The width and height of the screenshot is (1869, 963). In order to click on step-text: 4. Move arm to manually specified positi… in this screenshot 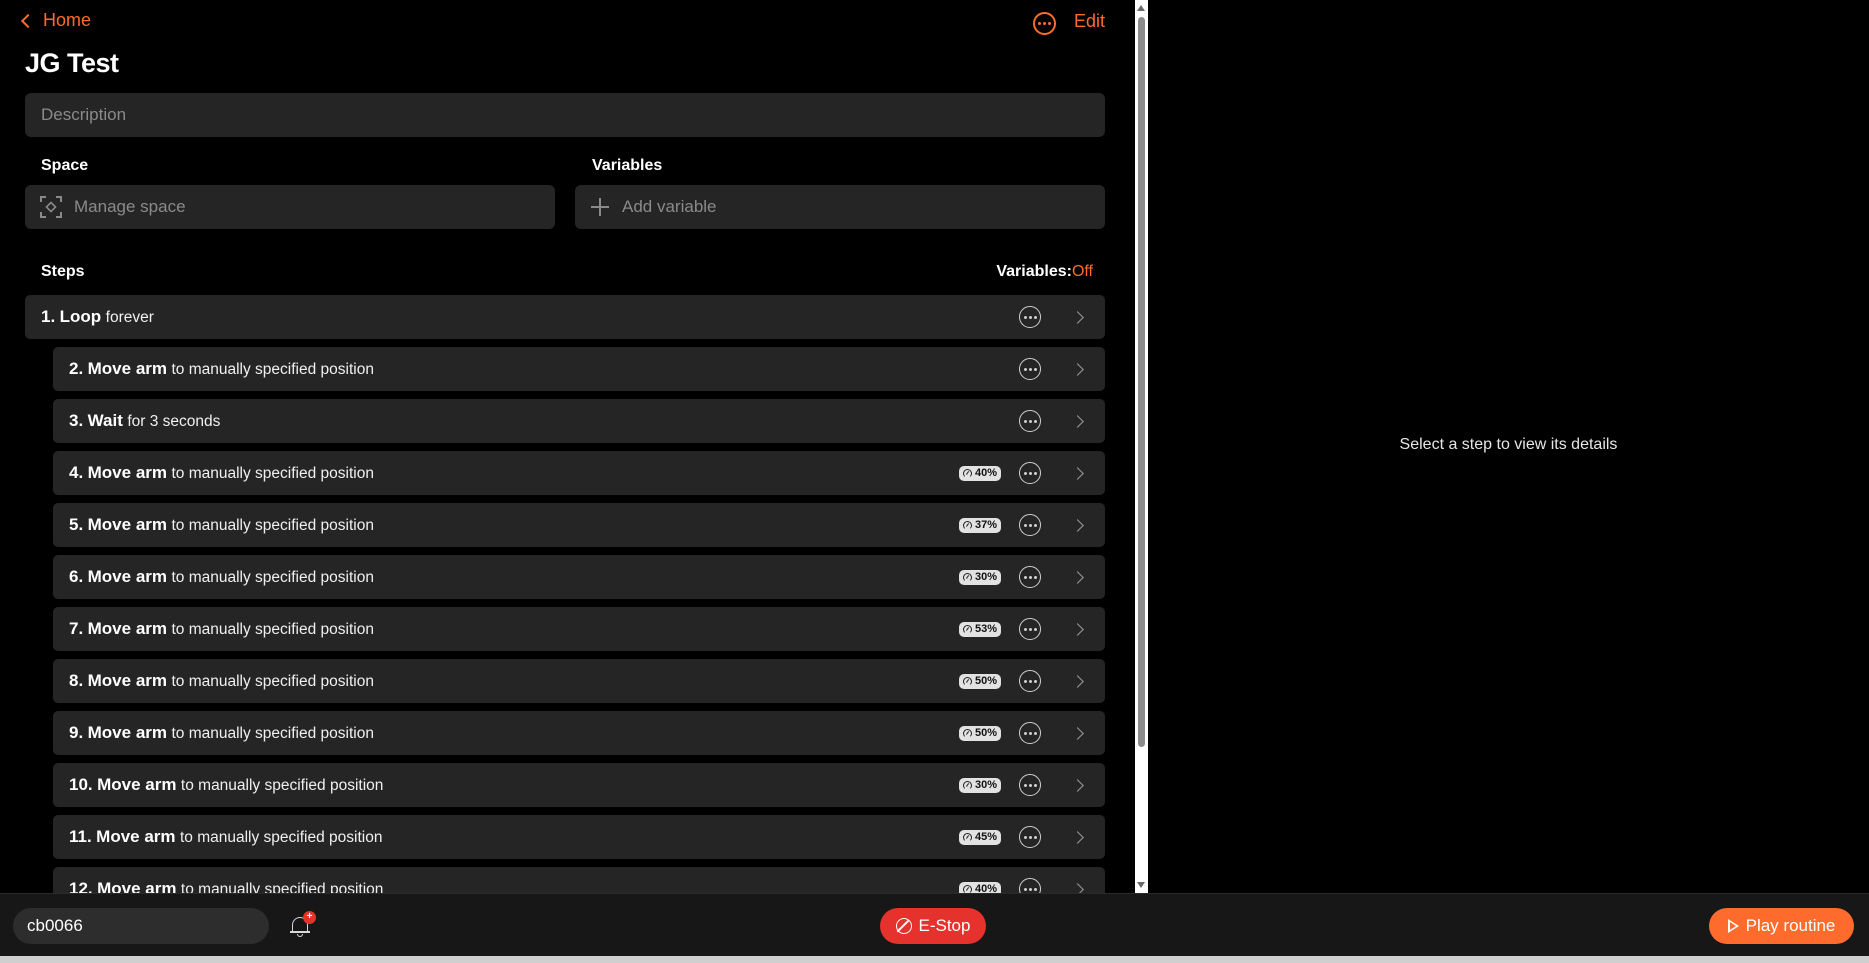, I will do `click(514, 473)`.